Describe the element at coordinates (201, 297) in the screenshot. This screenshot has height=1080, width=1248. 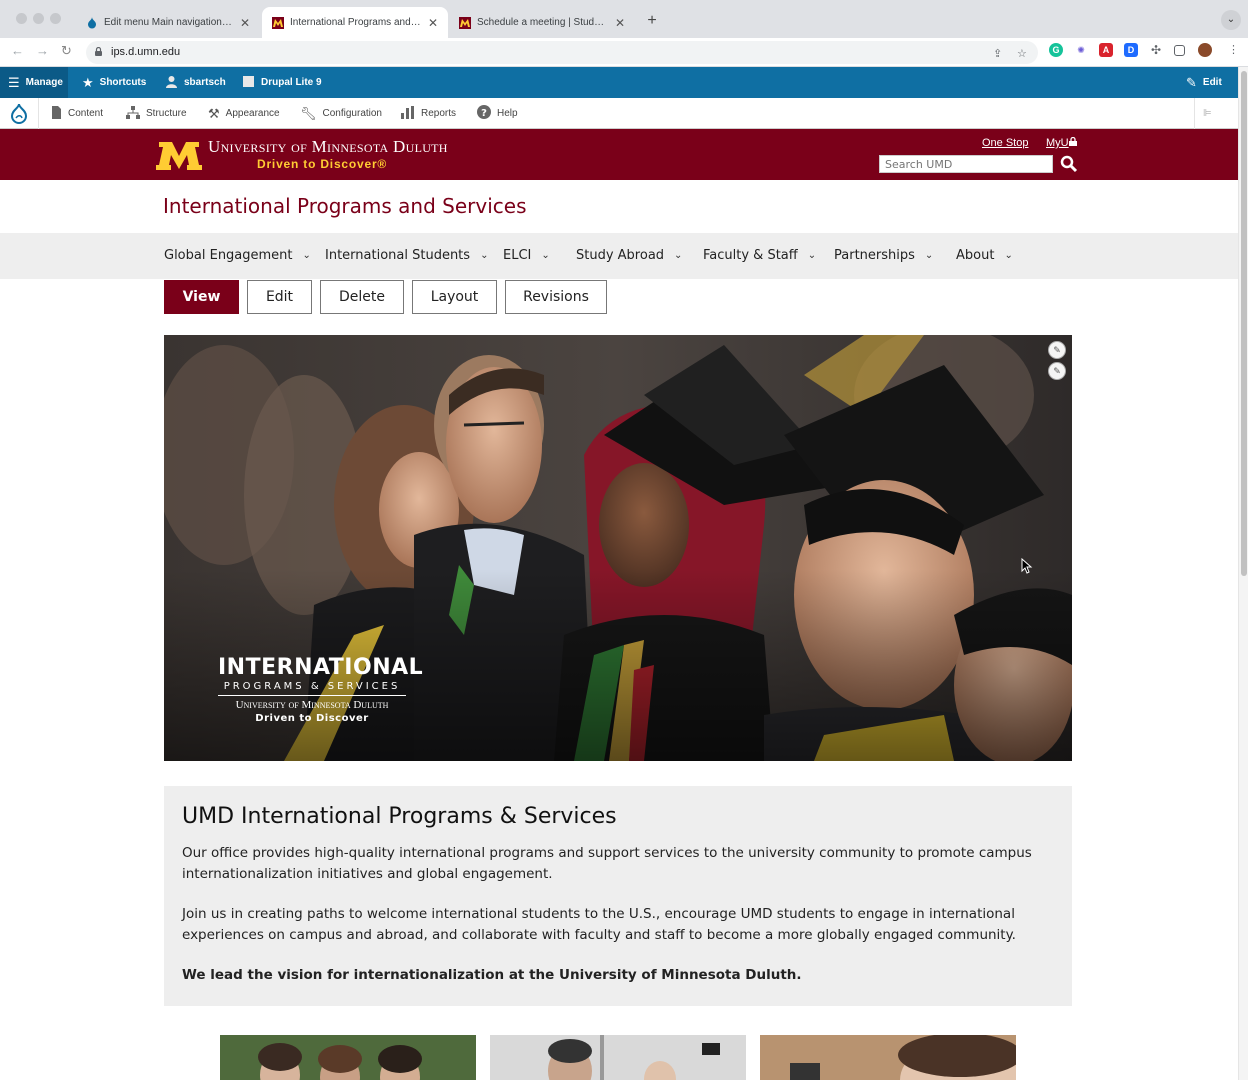
I see `tab-view: View` at that location.